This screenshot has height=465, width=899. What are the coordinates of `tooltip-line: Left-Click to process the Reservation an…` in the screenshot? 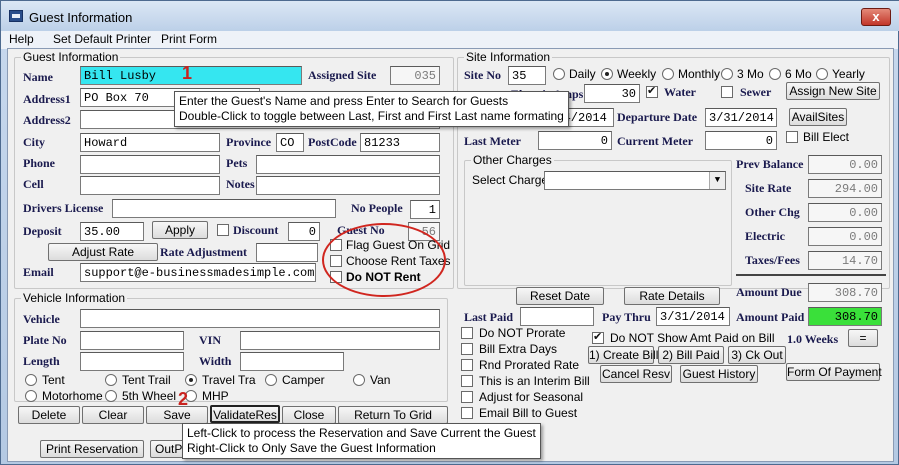 It's located at (361, 433).